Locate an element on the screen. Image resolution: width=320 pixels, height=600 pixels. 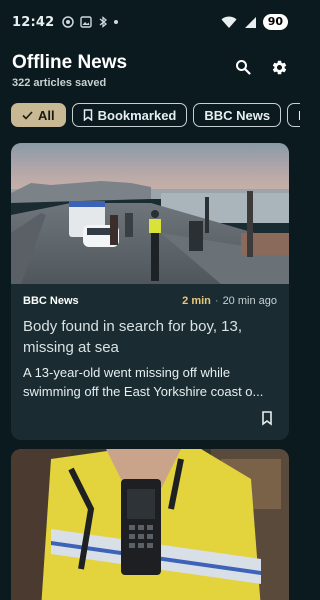
wifi-icon is located at coordinates (229, 22).